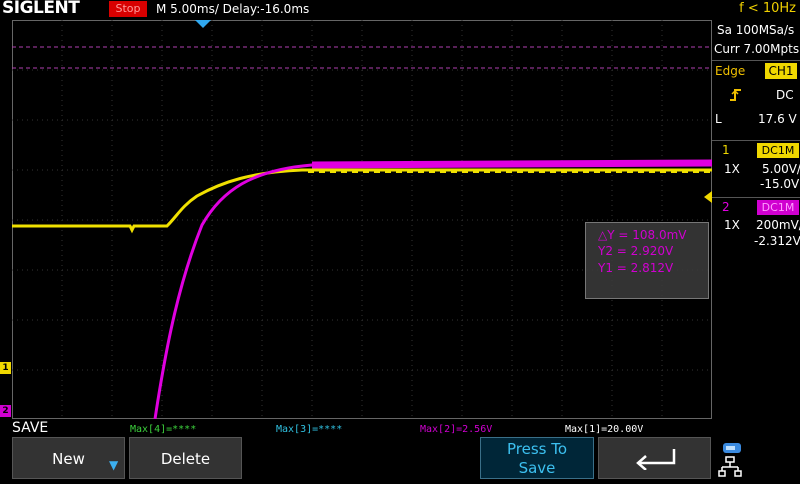  I want to click on cursor-y2-value: Y2 = 2.920V, so click(636, 251).